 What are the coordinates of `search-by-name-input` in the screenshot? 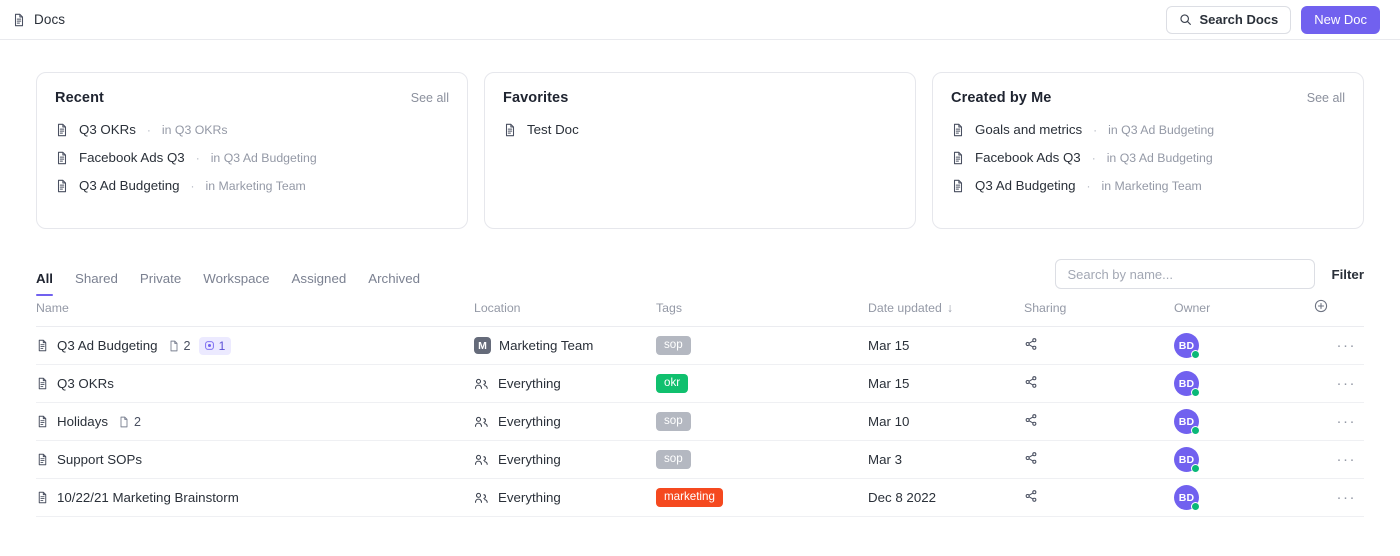 It's located at (1185, 274).